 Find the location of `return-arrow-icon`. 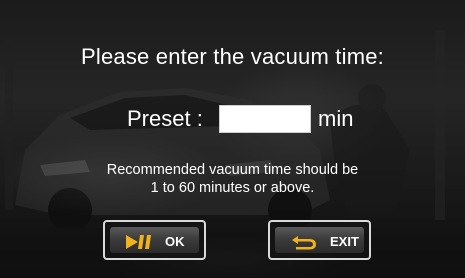

return-arrow-icon is located at coordinates (304, 243).